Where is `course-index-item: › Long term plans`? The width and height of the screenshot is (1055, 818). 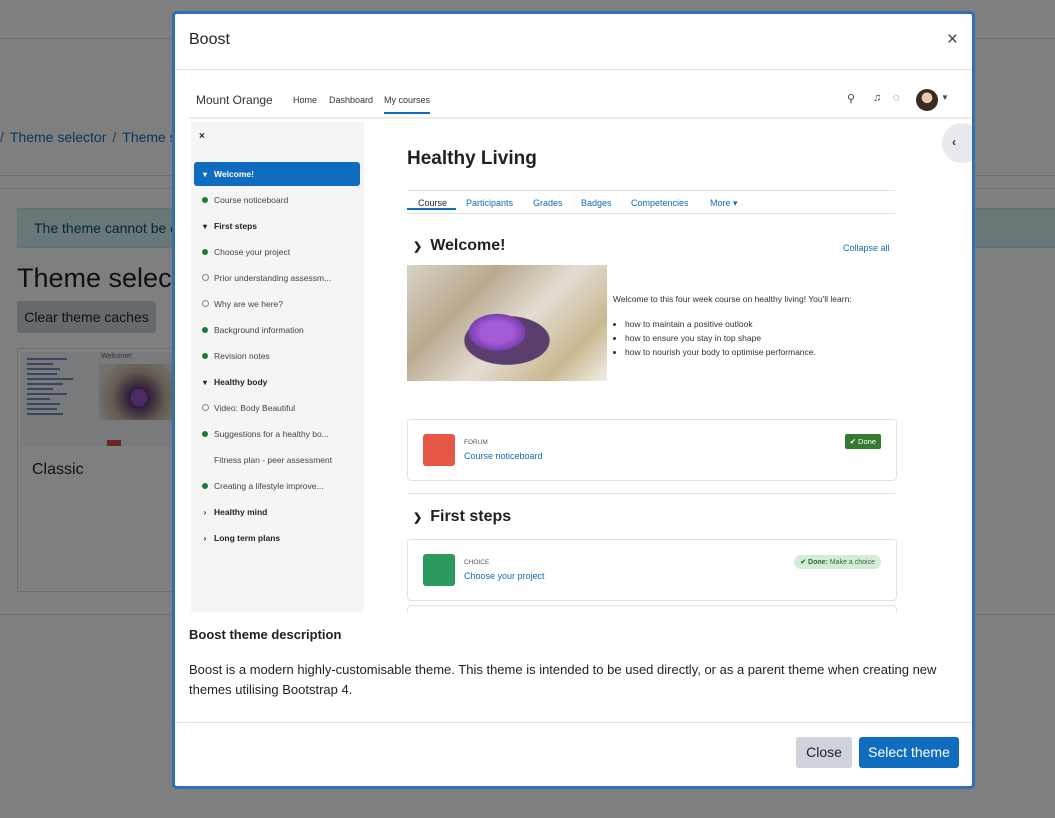 course-index-item: › Long term plans is located at coordinates (277, 538).